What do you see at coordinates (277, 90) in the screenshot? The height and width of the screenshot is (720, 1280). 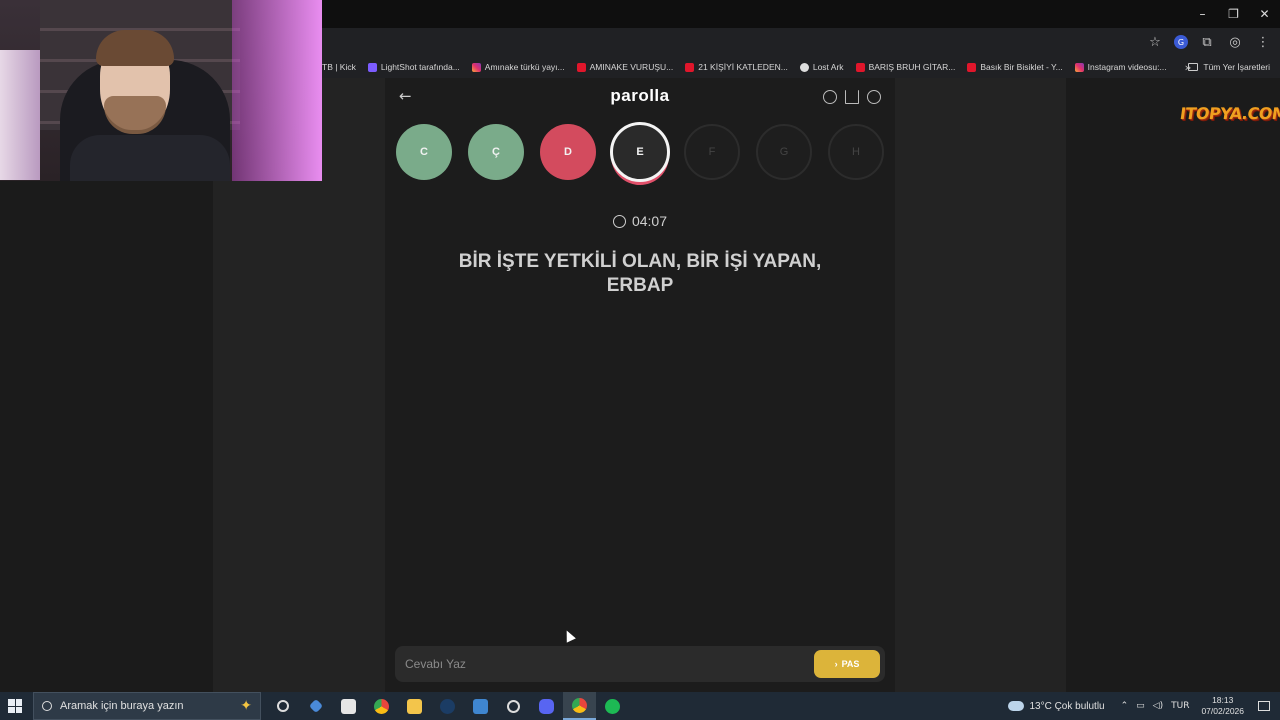 I see `webcam-pink-light` at bounding box center [277, 90].